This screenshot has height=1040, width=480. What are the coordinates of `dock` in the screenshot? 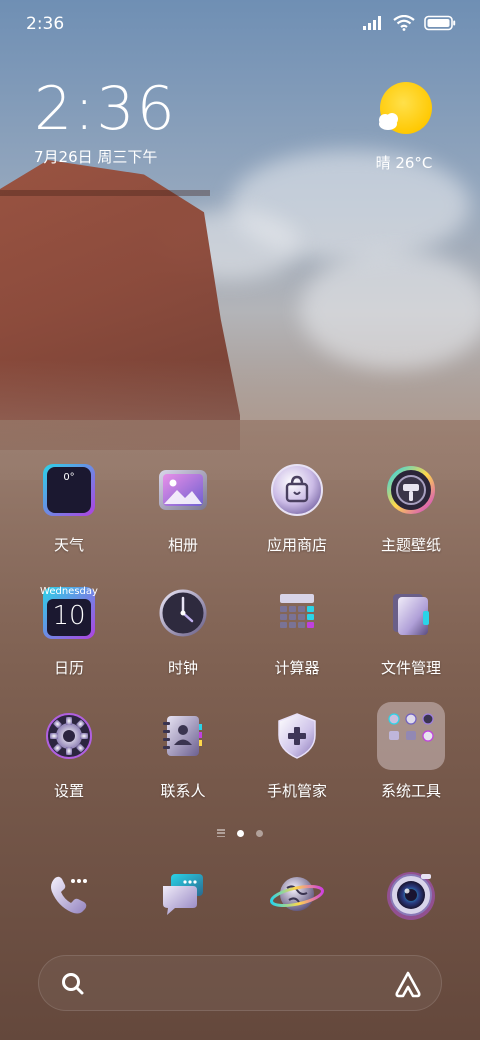 It's located at (240, 894).